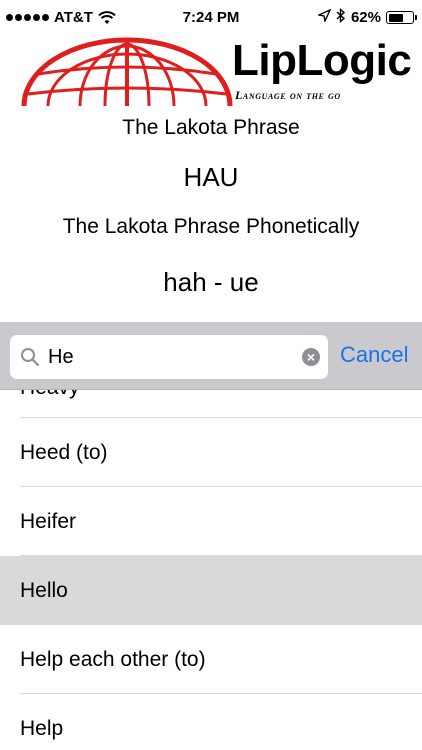 This screenshot has width=422, height=750. Describe the element at coordinates (211, 722) in the screenshot. I see `list-item: Help` at that location.